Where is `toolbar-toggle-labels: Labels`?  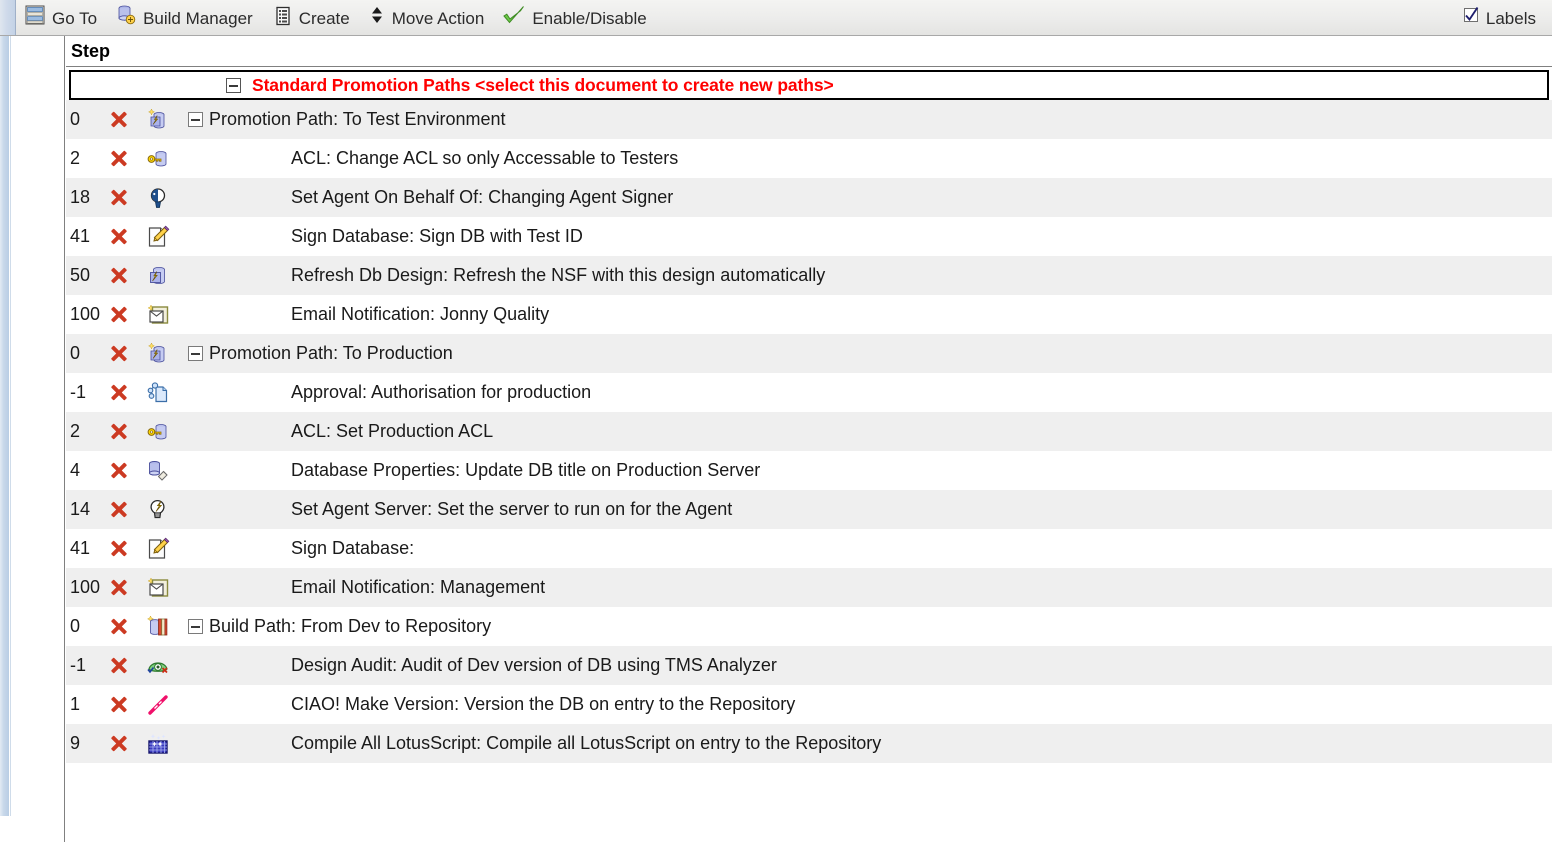
toolbar-toggle-labels: Labels is located at coordinates (1500, 18).